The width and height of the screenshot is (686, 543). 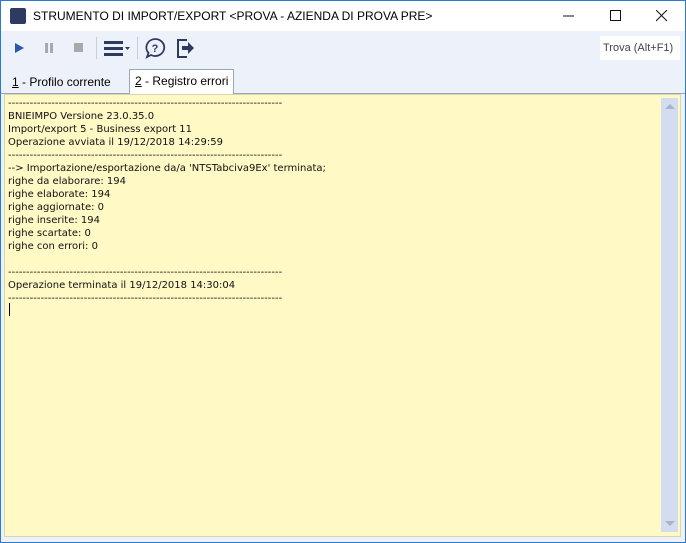 I want to click on menu-icon, so click(x=117, y=48).